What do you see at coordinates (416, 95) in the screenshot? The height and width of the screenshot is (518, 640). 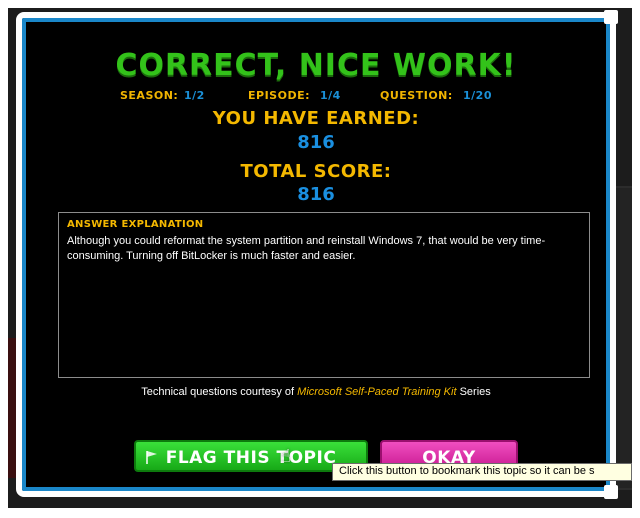 I see `question-label: QUESTION:` at bounding box center [416, 95].